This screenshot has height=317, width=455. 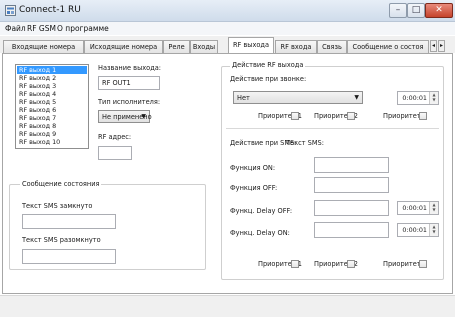 What do you see at coordinates (52, 94) in the screenshot?
I see `list-item: RF выход 4` at bounding box center [52, 94].